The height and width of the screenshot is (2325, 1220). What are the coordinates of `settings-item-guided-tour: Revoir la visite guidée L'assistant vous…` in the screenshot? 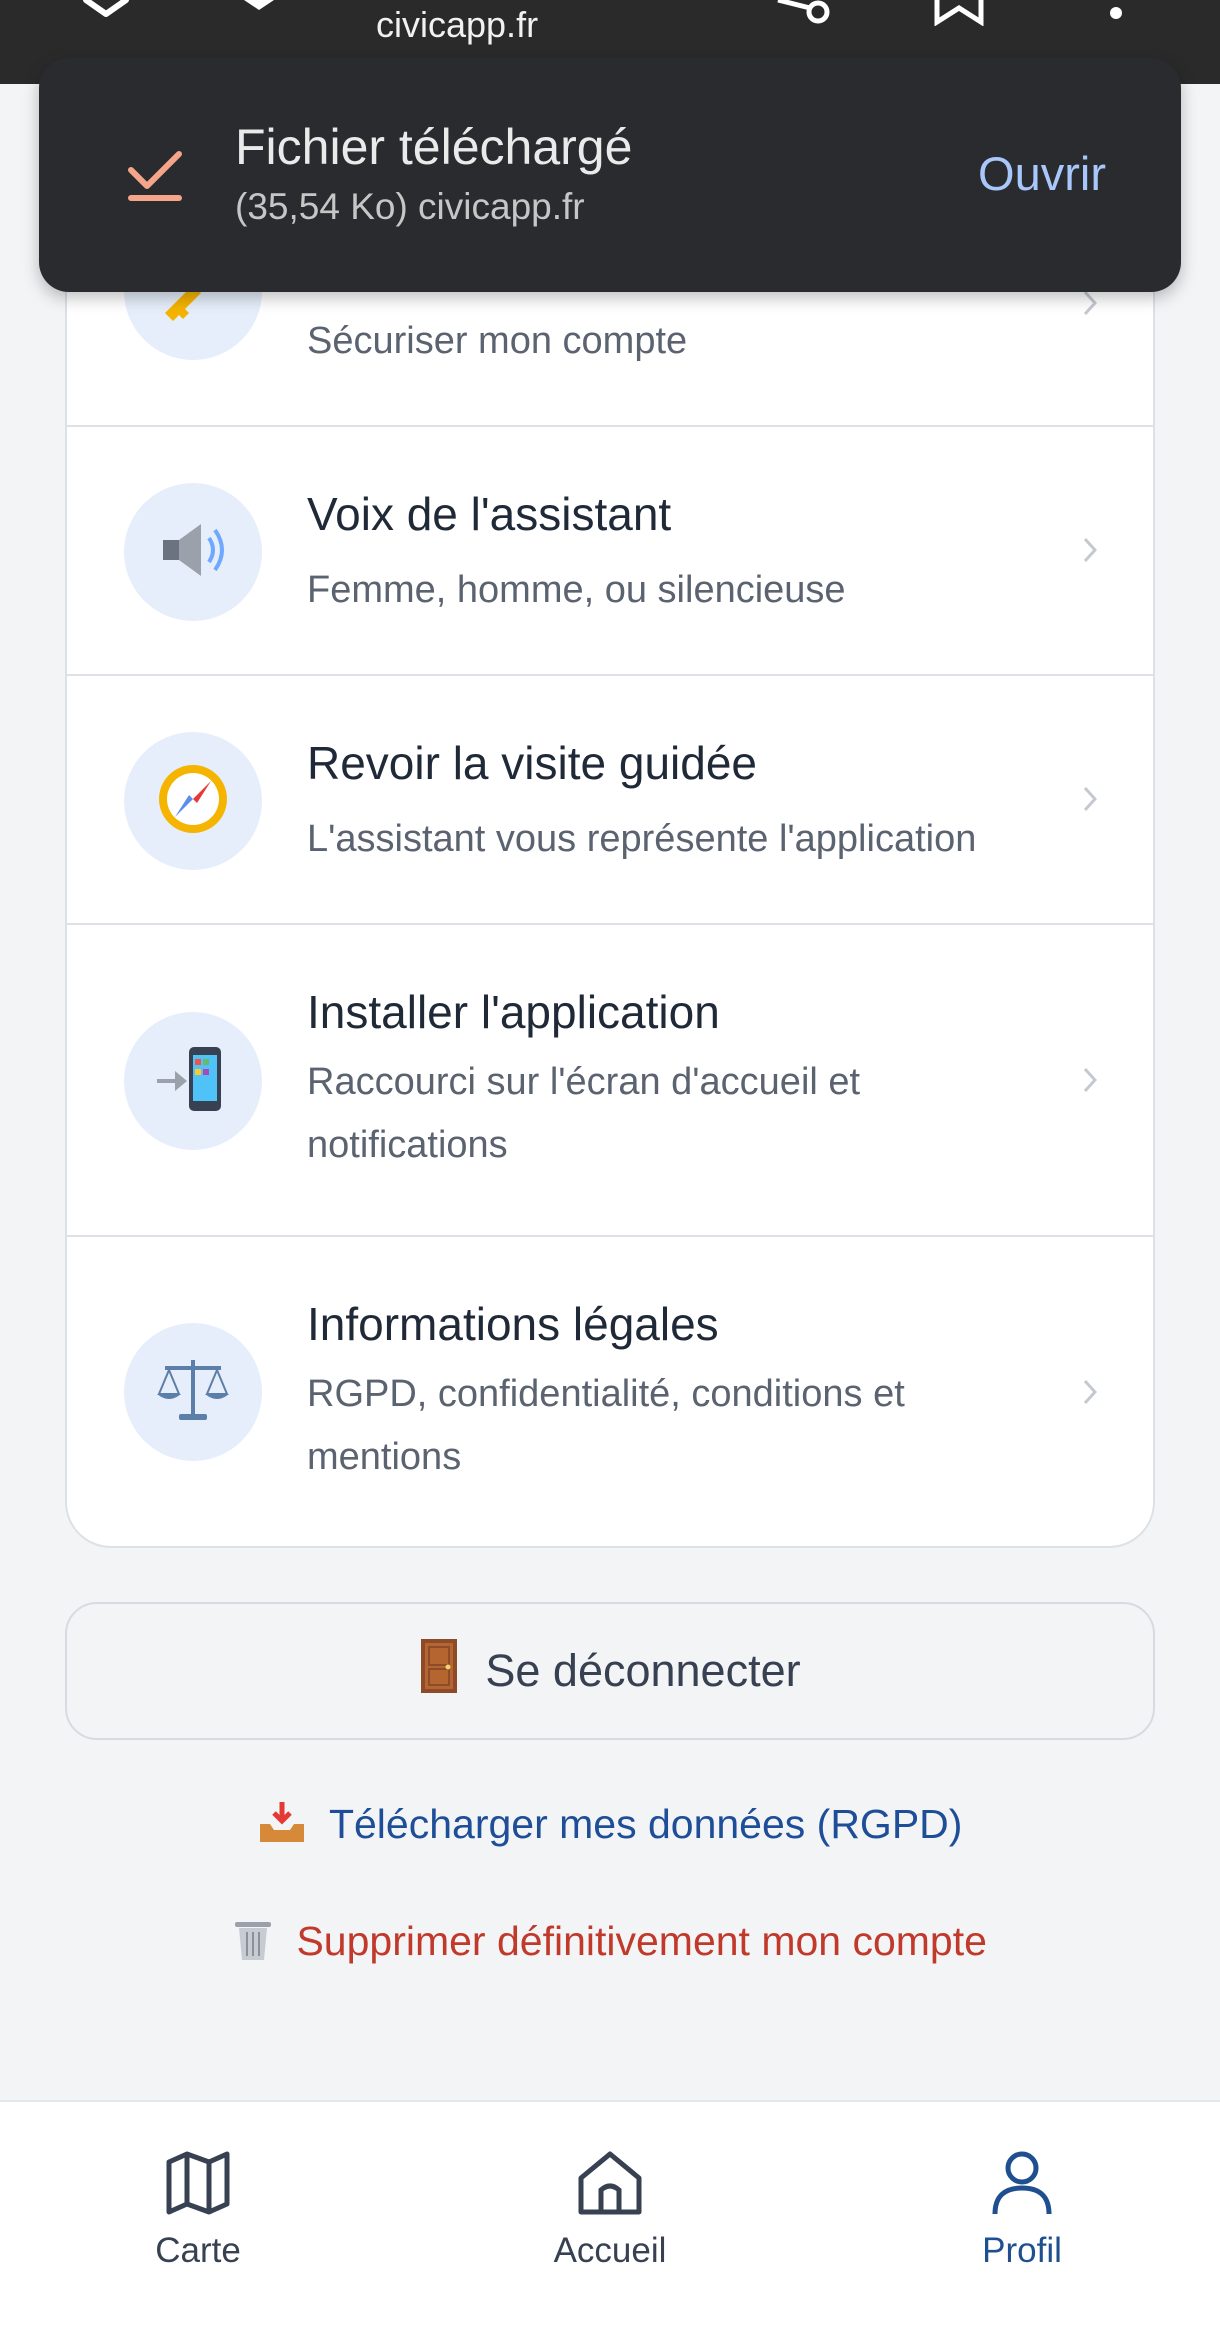 It's located at (610, 800).